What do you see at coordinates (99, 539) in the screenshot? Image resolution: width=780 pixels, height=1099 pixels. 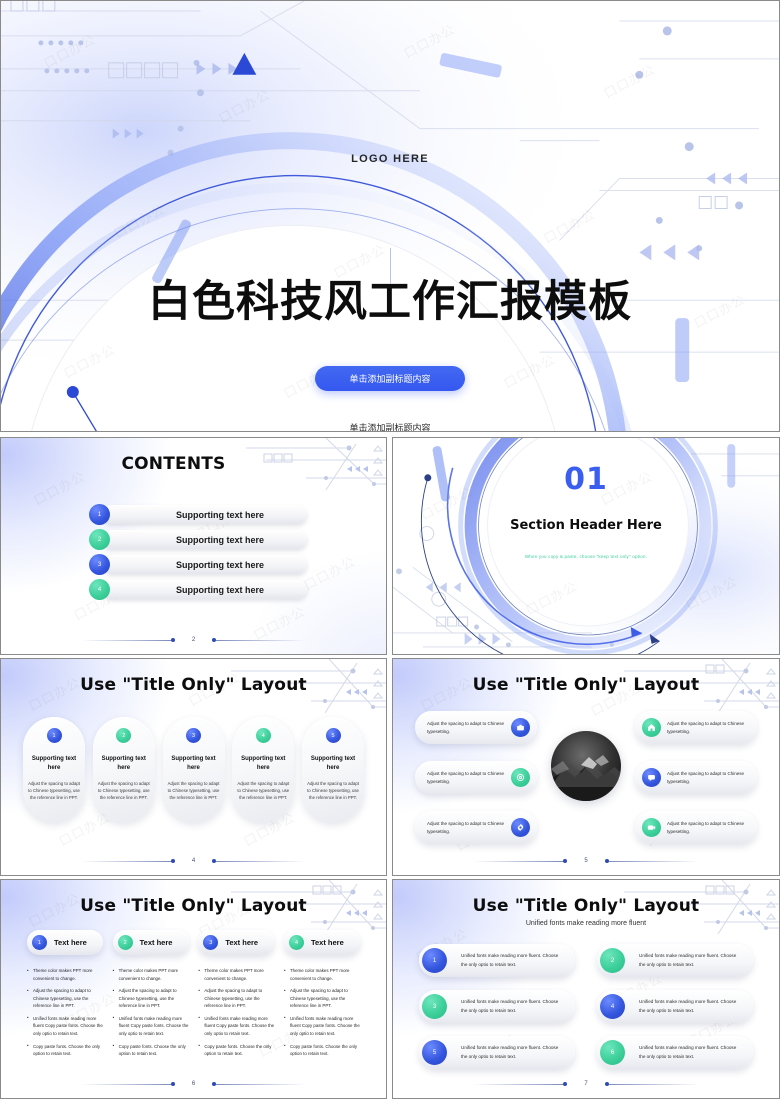 I see `toc-number: 2` at bounding box center [99, 539].